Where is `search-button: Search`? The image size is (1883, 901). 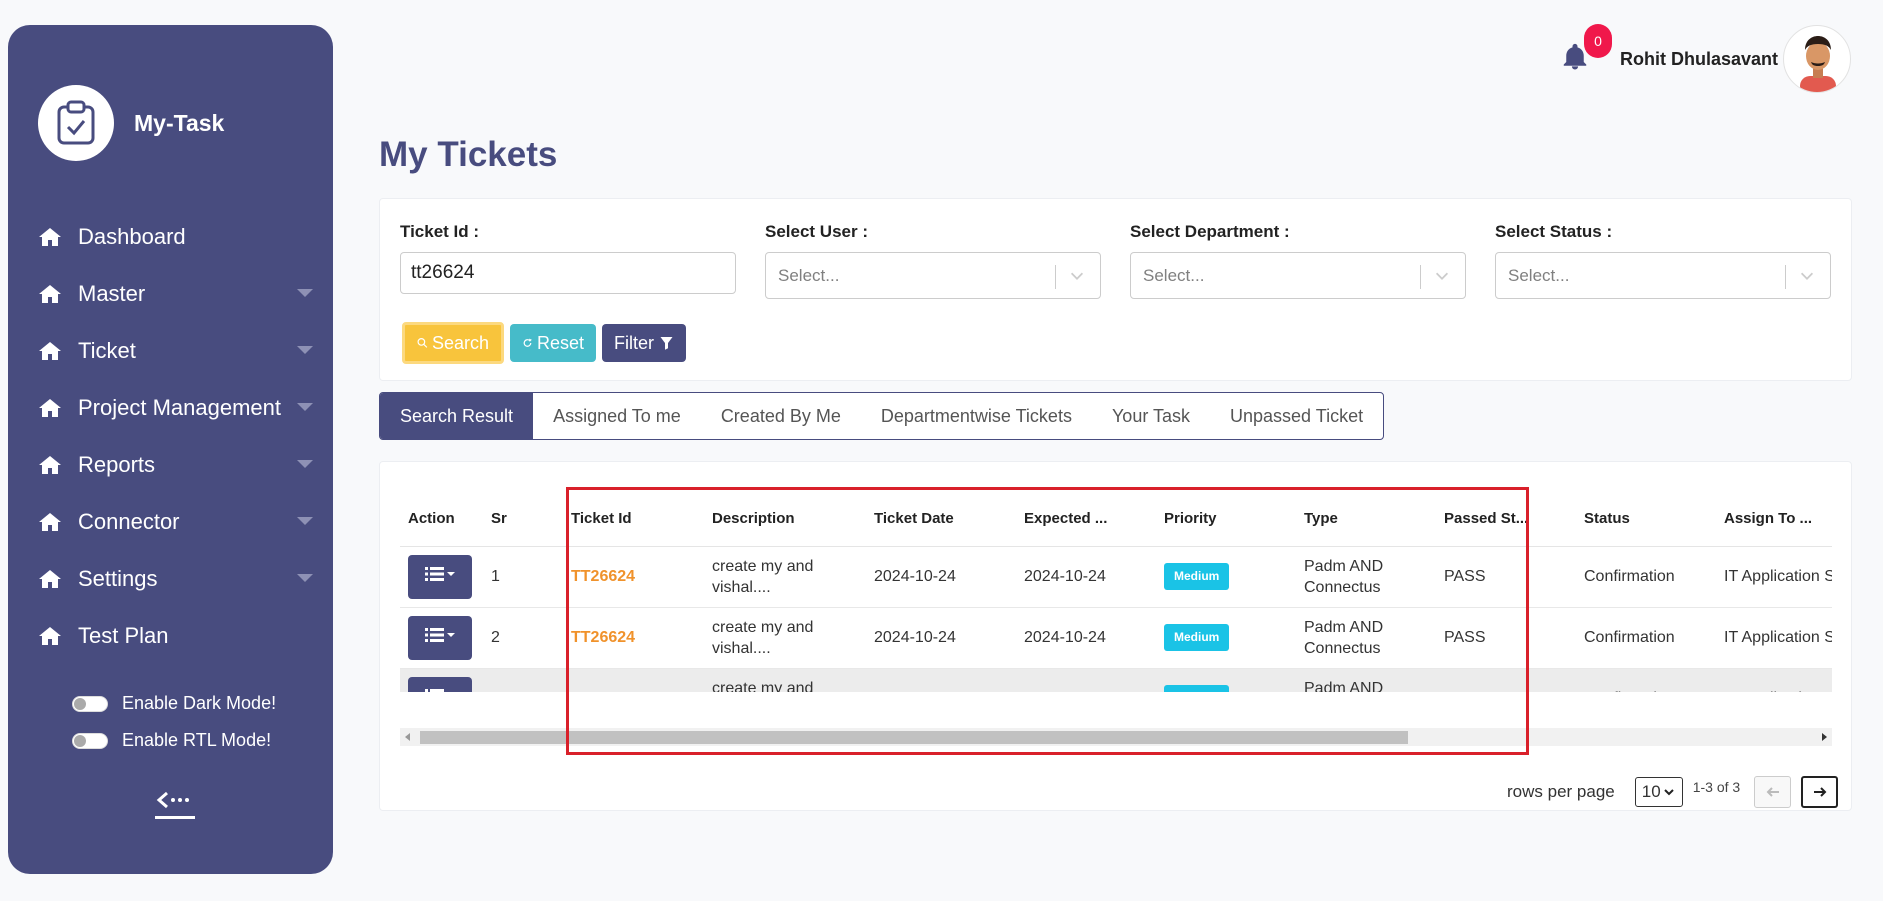 search-button: Search is located at coordinates (453, 343).